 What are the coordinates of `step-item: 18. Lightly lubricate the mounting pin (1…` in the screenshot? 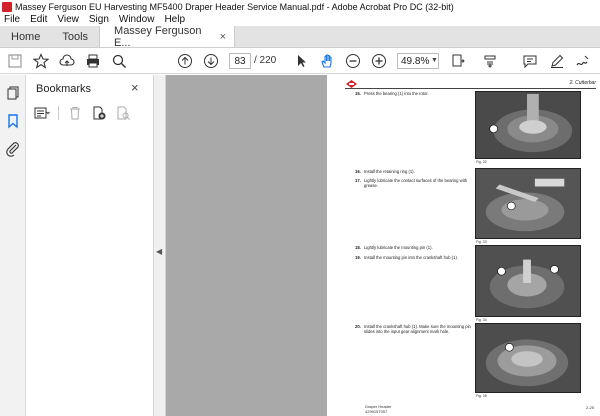 It's located at (414, 247).